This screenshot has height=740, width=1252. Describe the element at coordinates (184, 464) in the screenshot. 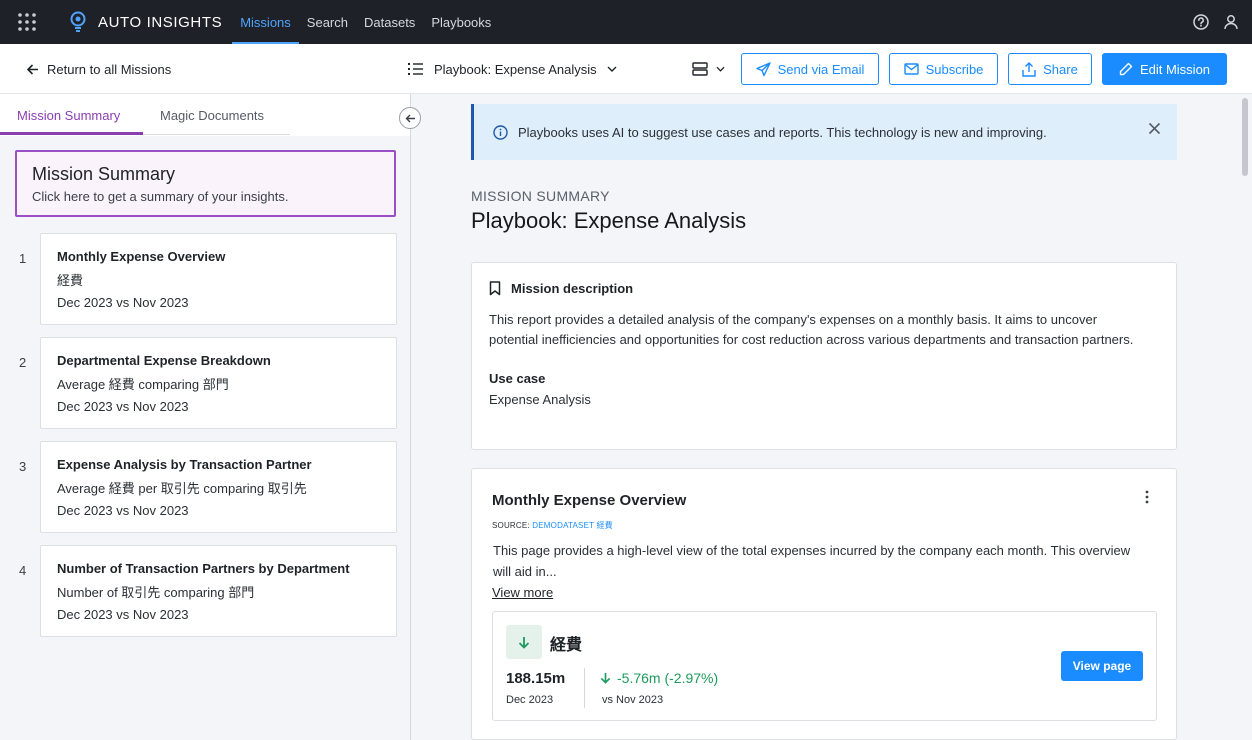

I see `insight-title: Expense Analysis by Transaction Partner` at that location.